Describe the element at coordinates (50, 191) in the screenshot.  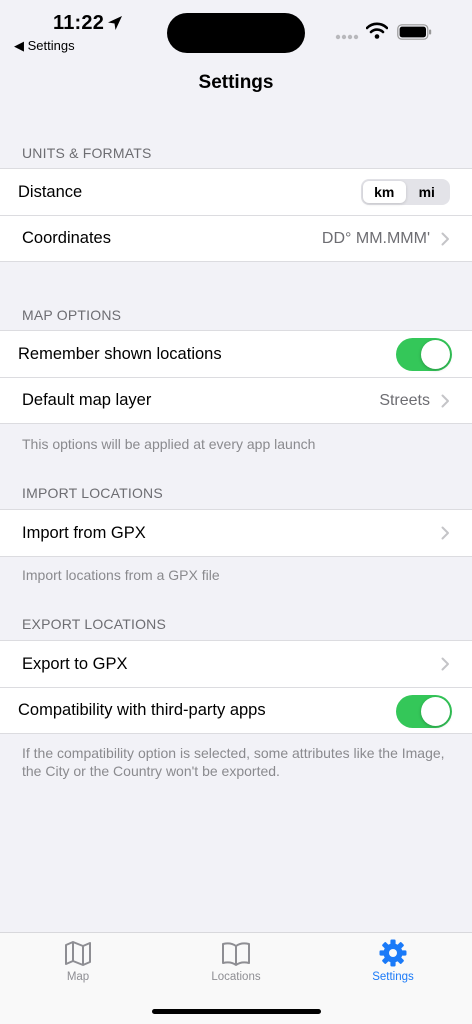
I see `distance-label: Distance` at that location.